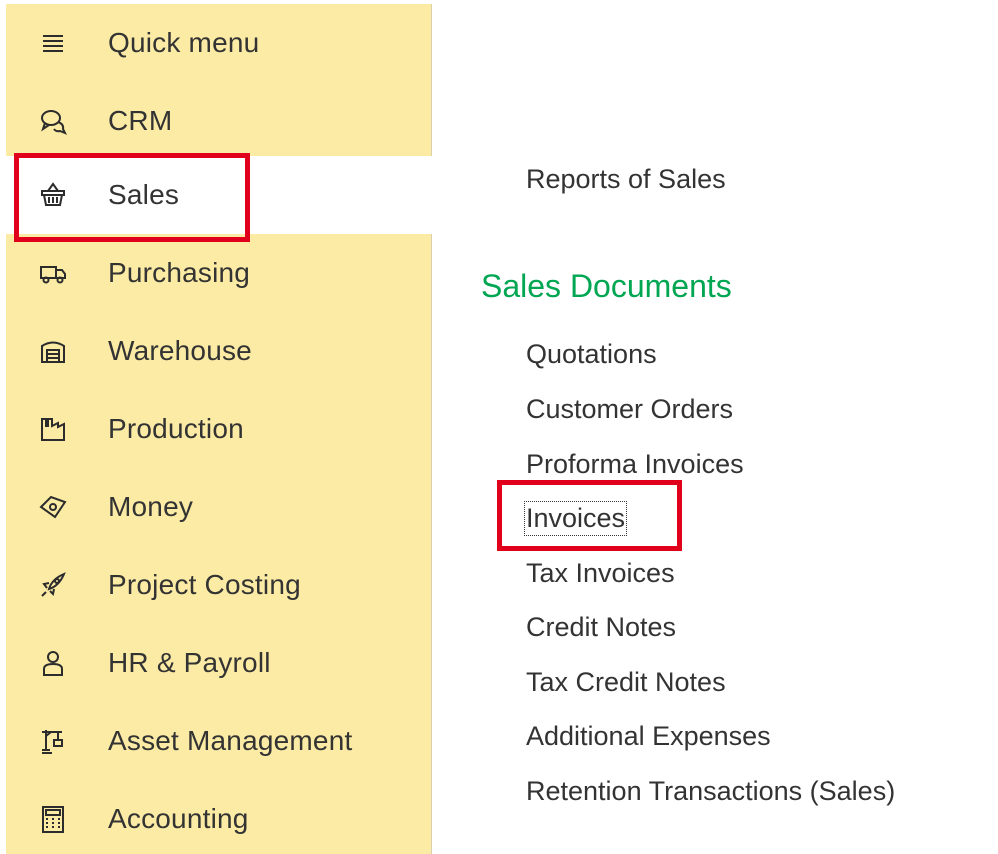 This screenshot has width=998, height=854. I want to click on sidebar-item-quick-menu: Quick menu, so click(219, 43).